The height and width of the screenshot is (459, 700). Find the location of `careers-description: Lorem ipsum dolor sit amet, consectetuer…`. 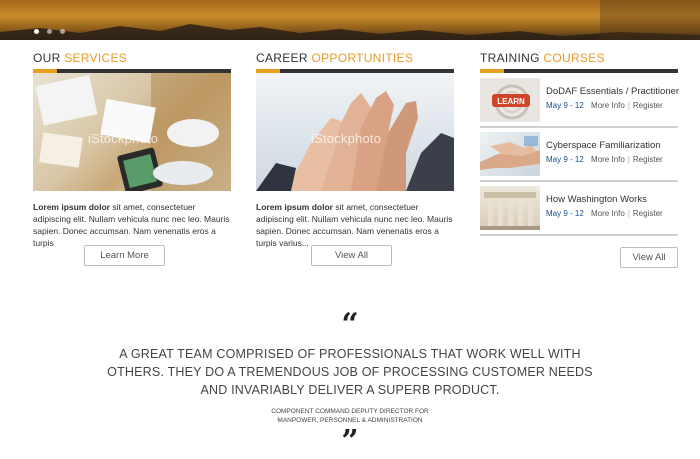

careers-description: Lorem ipsum dolor sit amet, consectetuer… is located at coordinates (356, 225).